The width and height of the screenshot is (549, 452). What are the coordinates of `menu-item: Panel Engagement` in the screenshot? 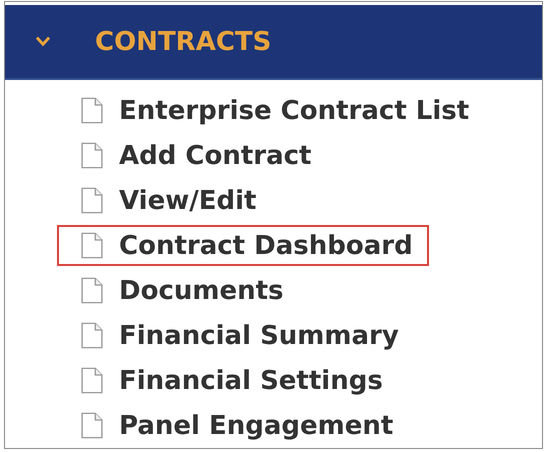 It's located at (243, 425).